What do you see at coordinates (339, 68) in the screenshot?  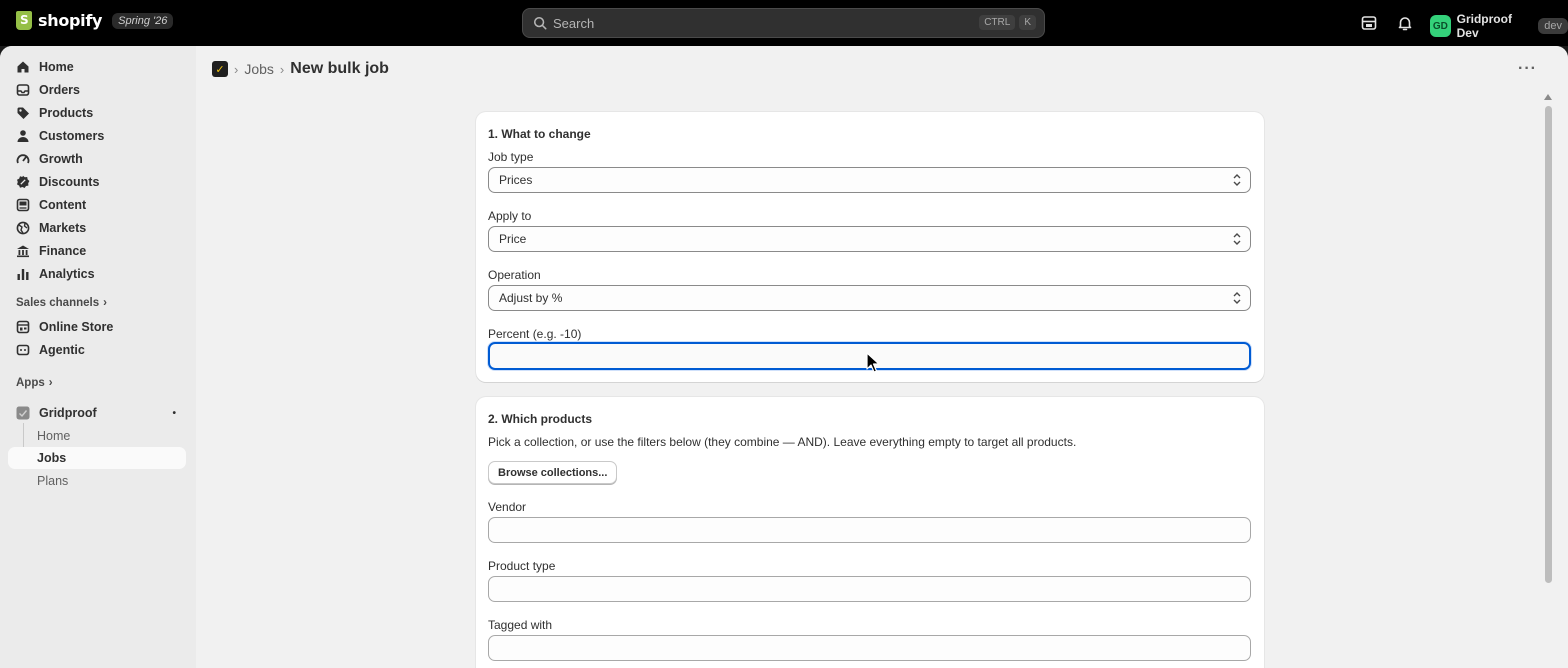 I see `page-title: New bulk job` at bounding box center [339, 68].